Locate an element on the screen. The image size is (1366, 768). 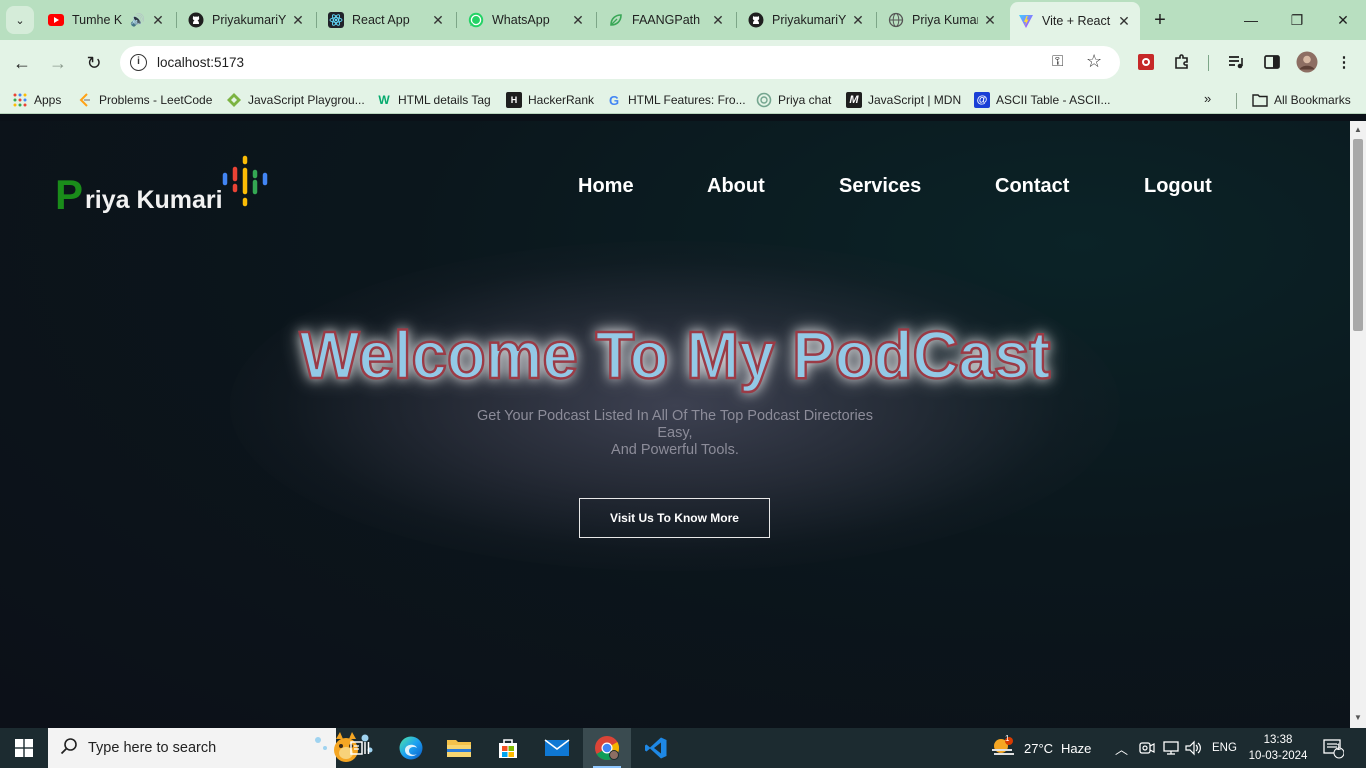
file-explorer-icon is located at coordinates (459, 748).